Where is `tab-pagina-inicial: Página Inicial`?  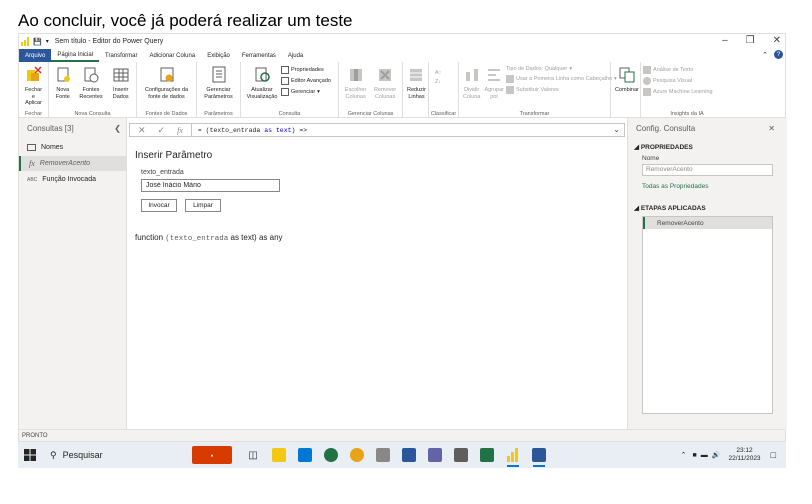 tab-pagina-inicial: Página Inicial is located at coordinates (75, 55).